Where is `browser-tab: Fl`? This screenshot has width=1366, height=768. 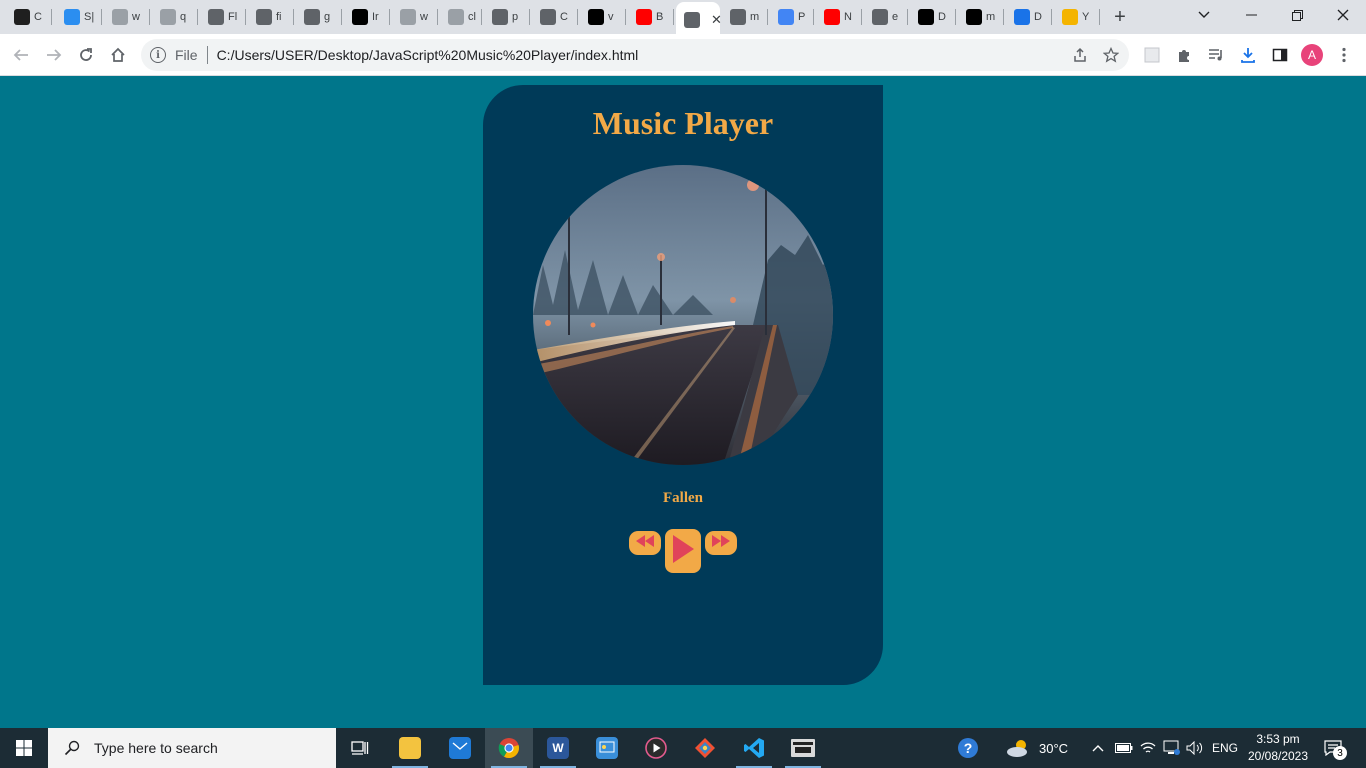 browser-tab: Fl is located at coordinates (223, 17).